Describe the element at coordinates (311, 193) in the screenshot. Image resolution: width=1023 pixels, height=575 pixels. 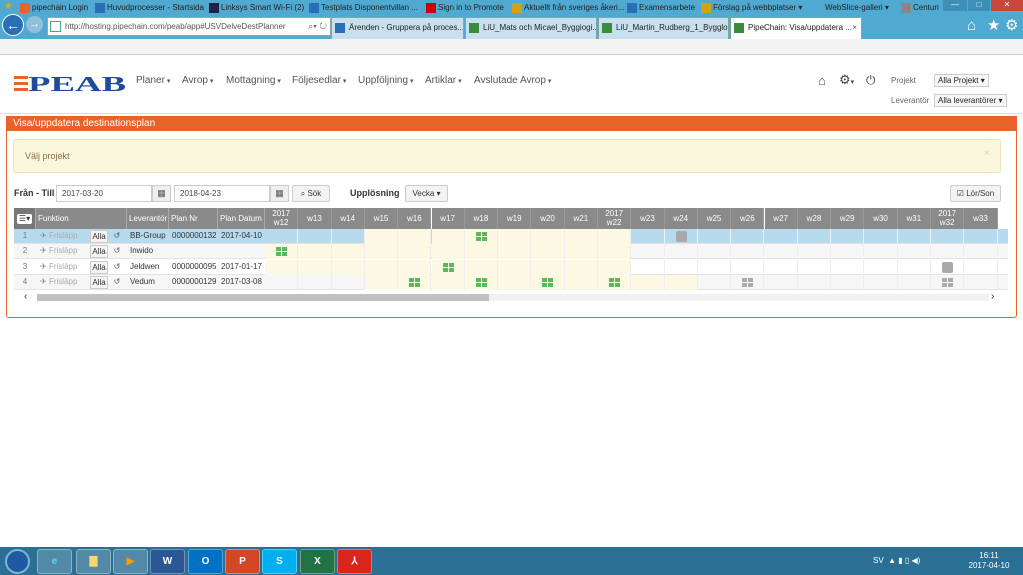
I see `search-button: ⌕ Sök` at that location.